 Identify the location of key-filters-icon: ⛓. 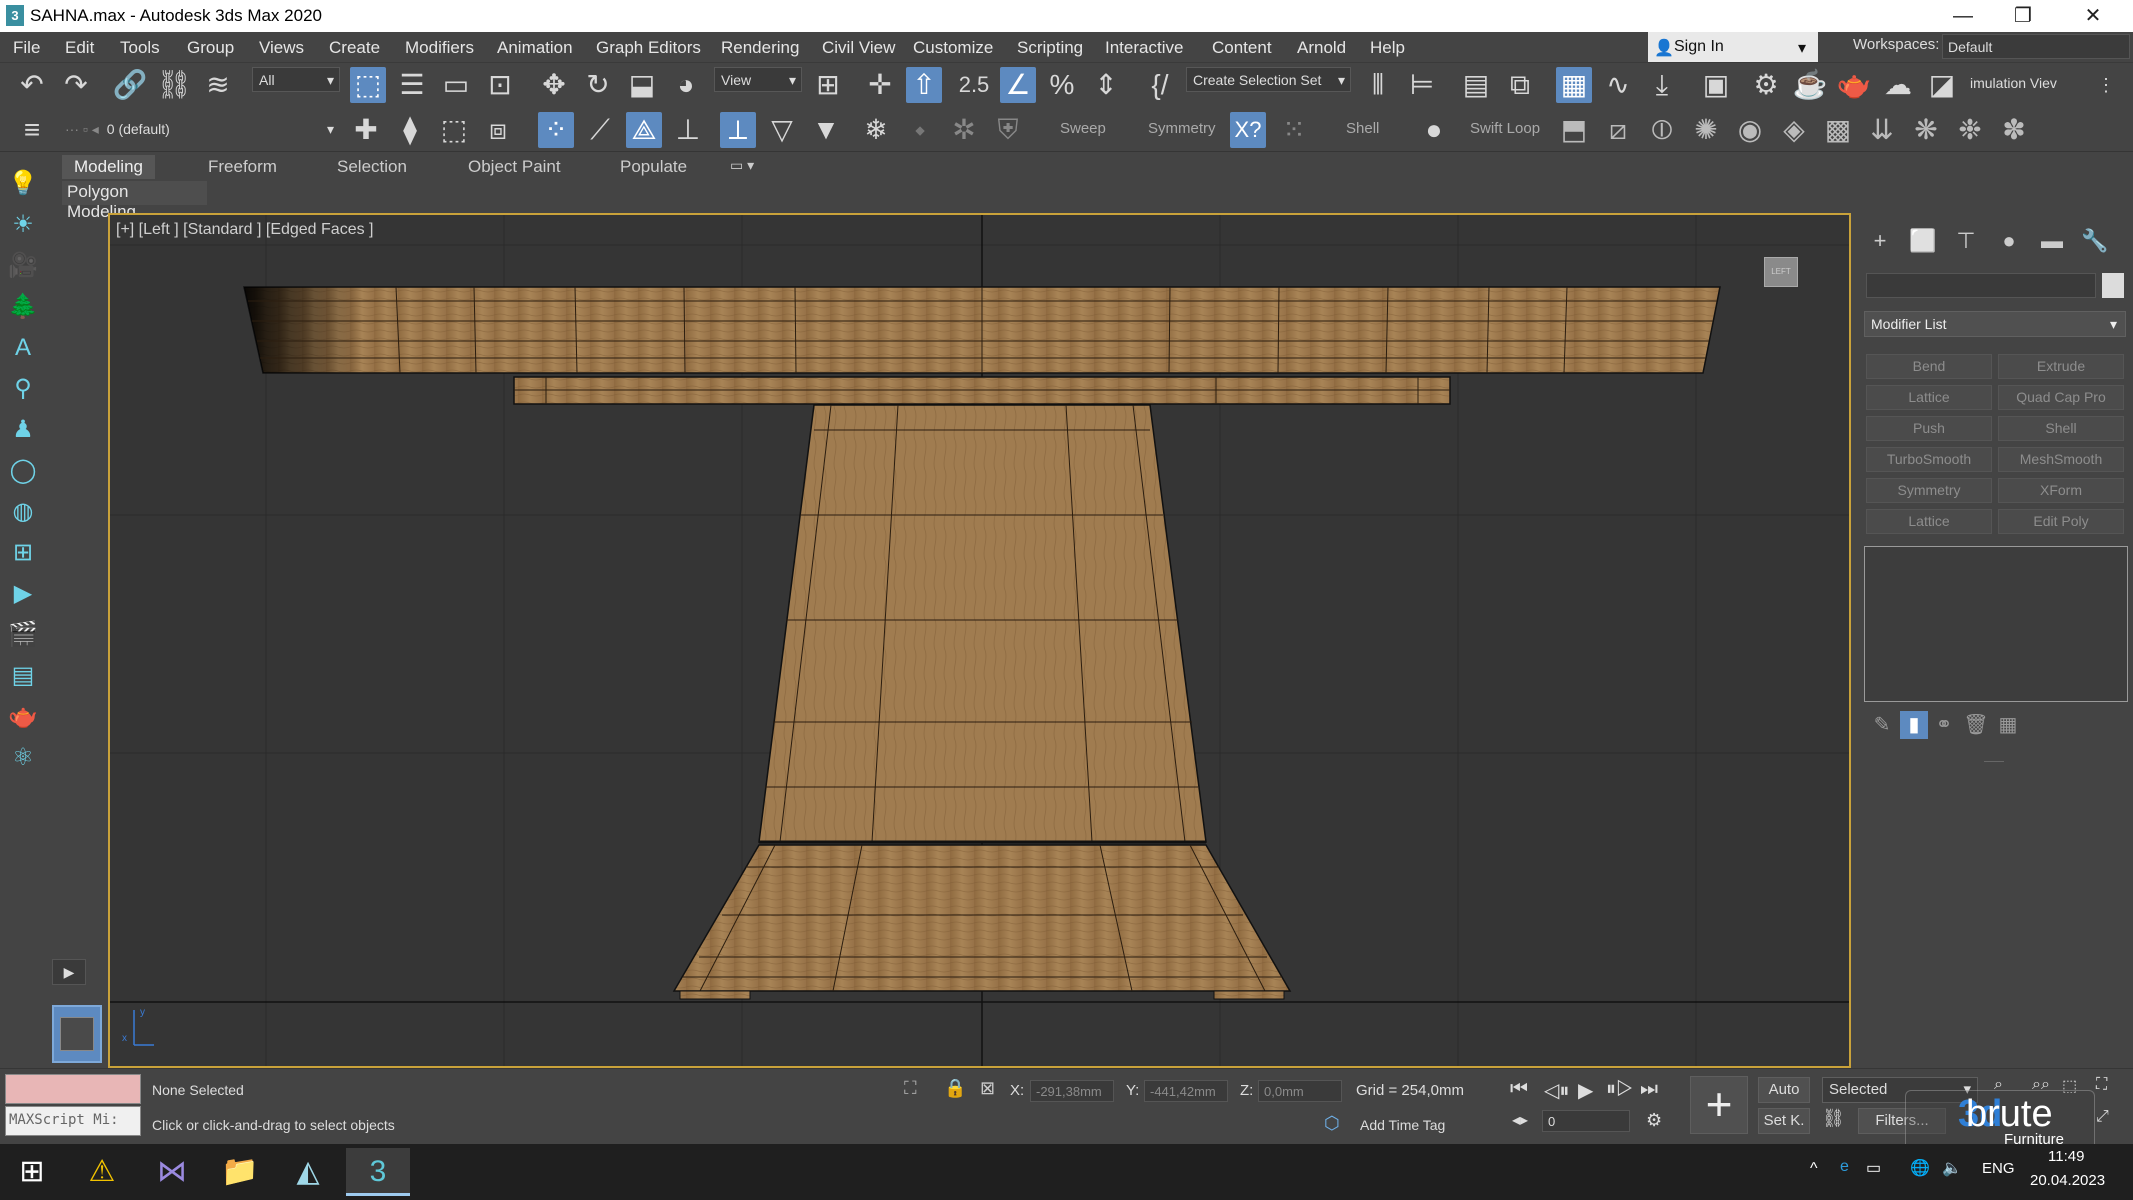
(1833, 1118).